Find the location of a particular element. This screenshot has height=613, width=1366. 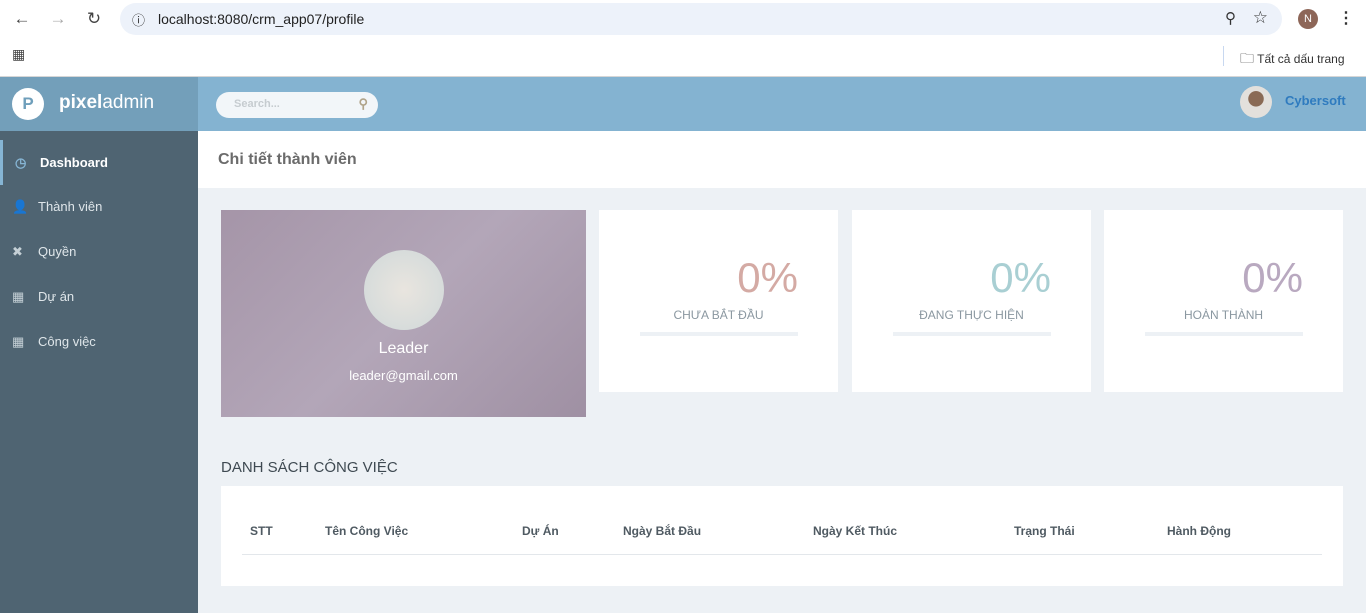

search-icon: ⚲ is located at coordinates (363, 104).